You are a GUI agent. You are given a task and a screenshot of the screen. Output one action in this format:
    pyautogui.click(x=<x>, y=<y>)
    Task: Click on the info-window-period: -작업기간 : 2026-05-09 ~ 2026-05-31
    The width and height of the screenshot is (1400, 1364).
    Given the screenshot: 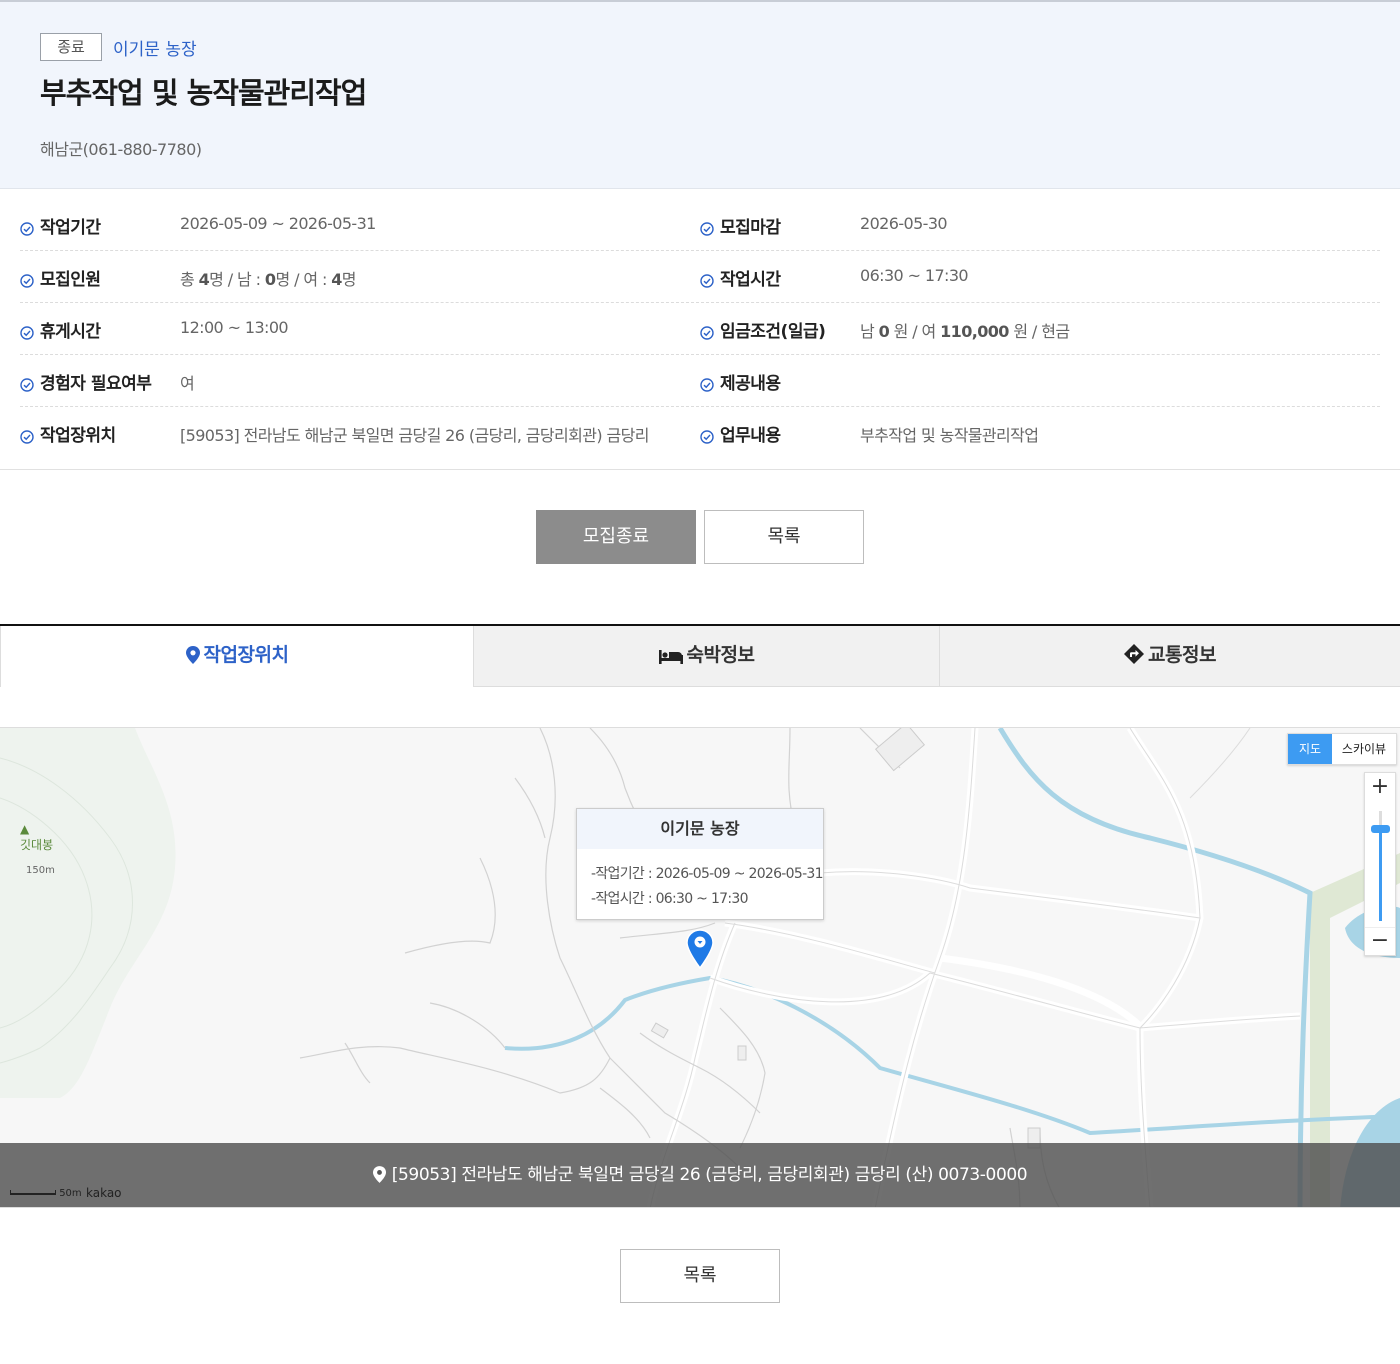 What is the action you would take?
    pyautogui.click(x=707, y=874)
    